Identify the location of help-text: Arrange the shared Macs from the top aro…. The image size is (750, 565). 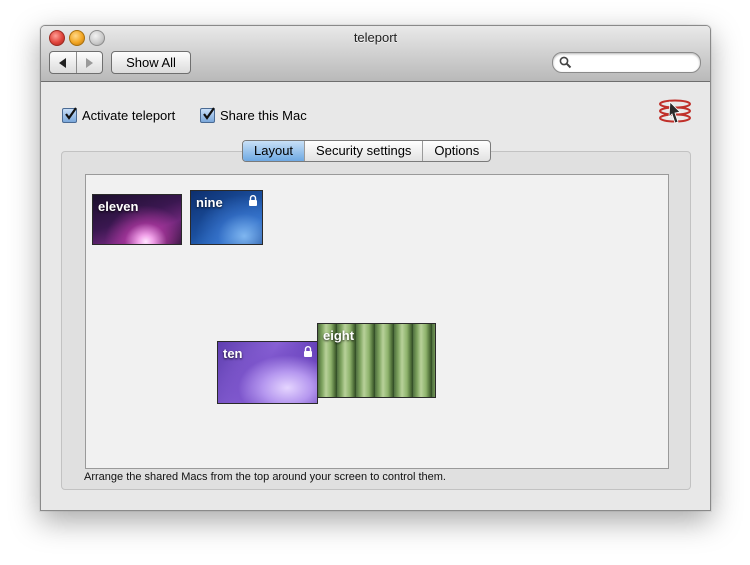
(265, 477).